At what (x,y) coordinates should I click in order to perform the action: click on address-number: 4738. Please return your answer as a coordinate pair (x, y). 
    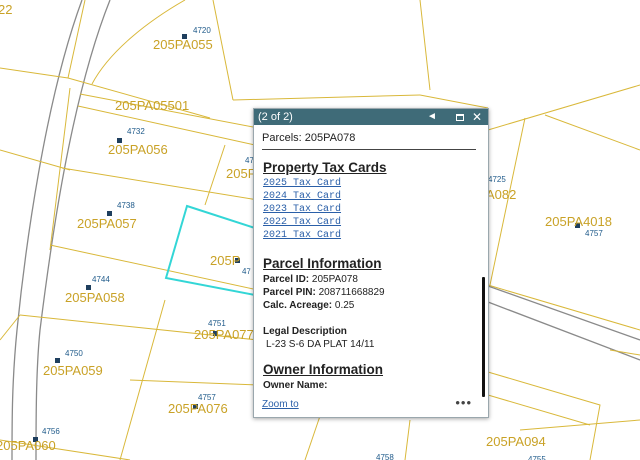
    Looking at the image, I should click on (126, 205).